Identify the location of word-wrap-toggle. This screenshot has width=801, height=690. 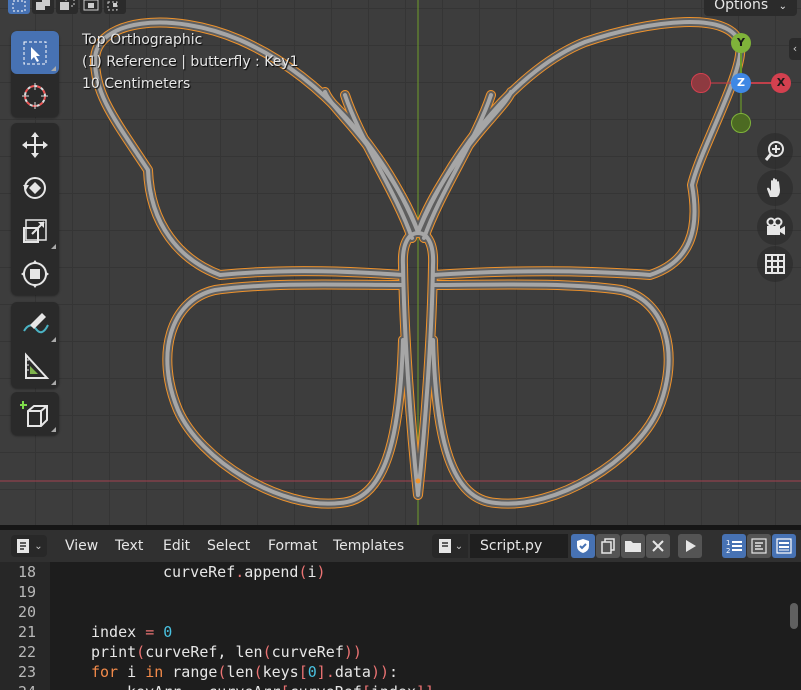
(759, 546).